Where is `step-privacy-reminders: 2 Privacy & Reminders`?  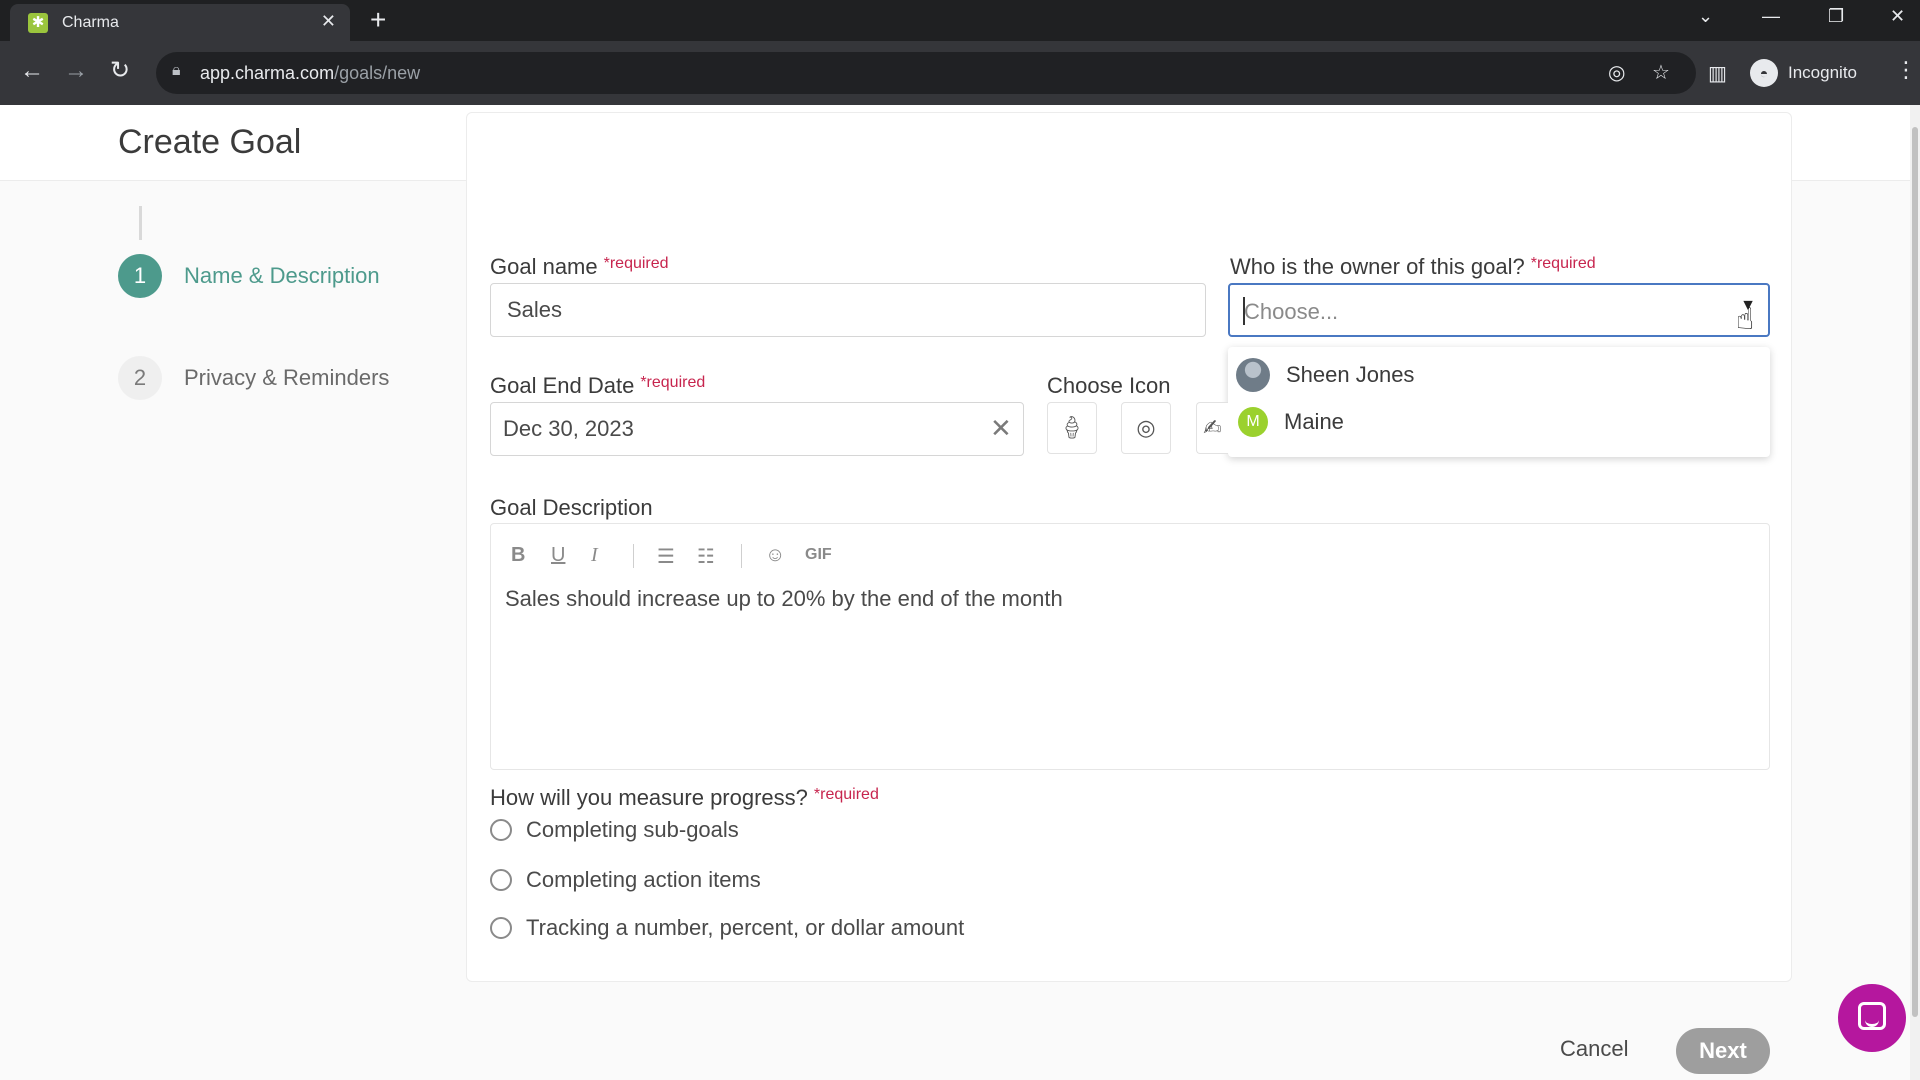
step-privacy-reminders: 2 Privacy & Reminders is located at coordinates (253, 378).